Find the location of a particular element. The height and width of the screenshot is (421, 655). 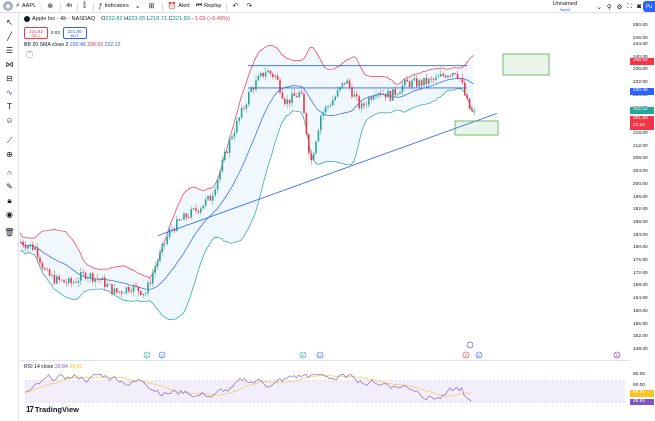

replay-button: ⏮ Replay is located at coordinates (209, 6).